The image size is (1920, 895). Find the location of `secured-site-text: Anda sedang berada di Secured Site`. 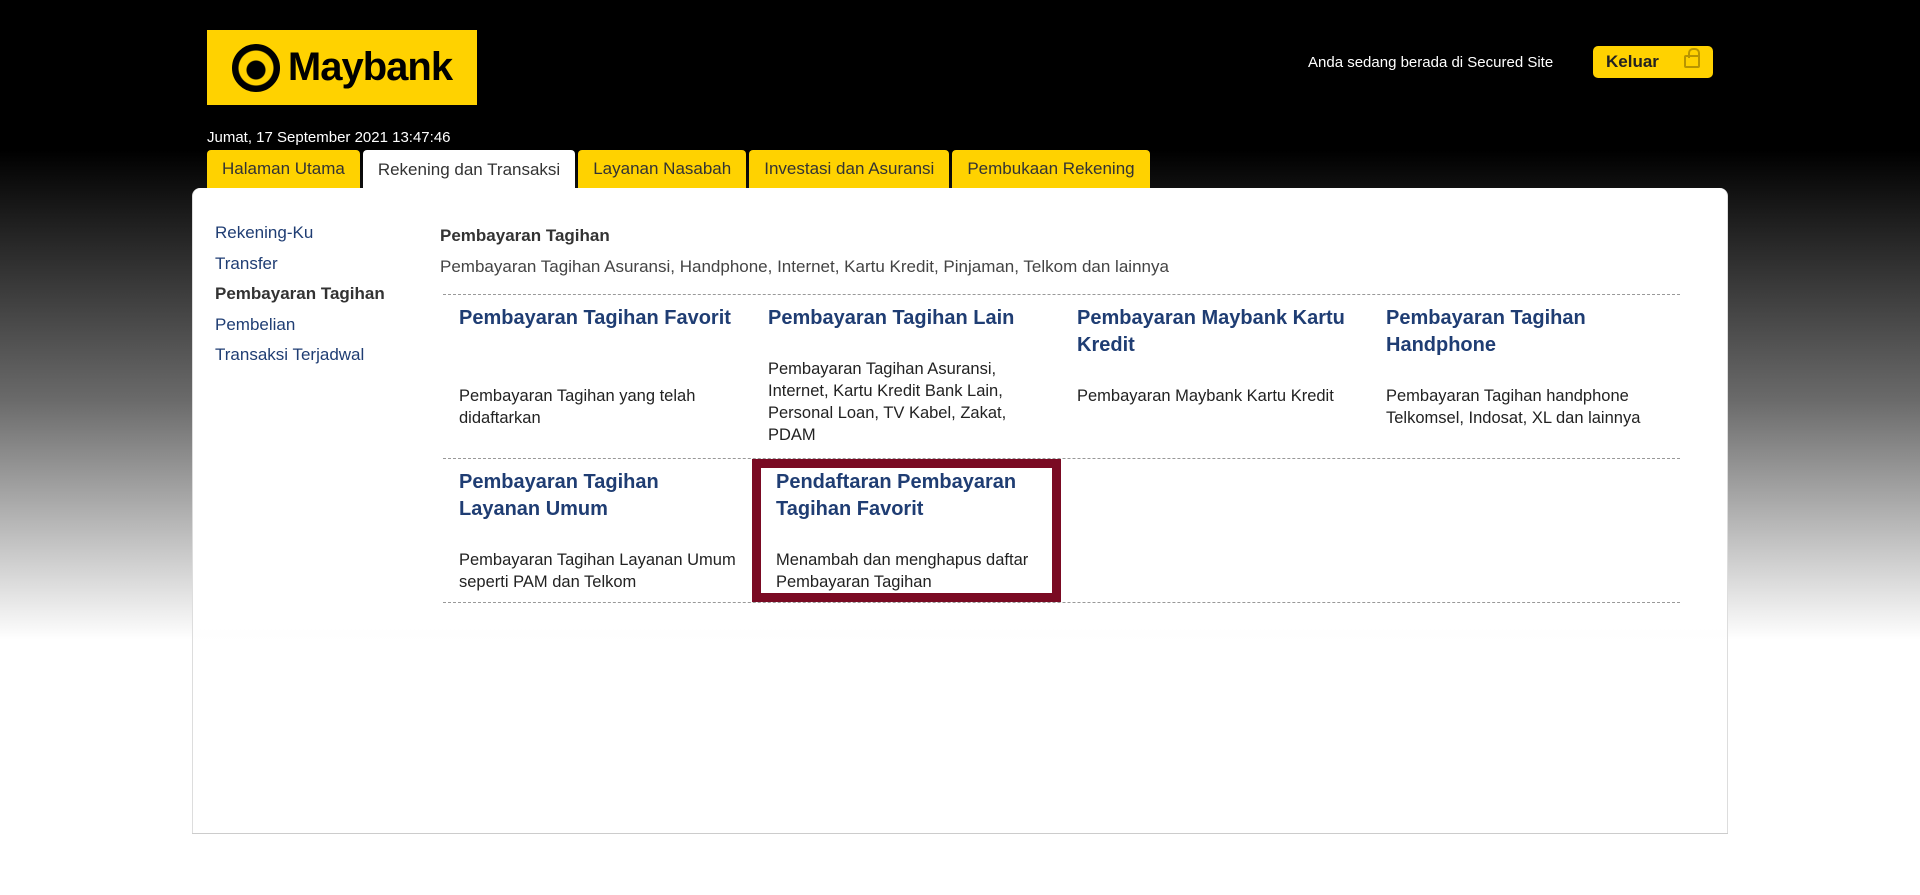

secured-site-text: Anda sedang berada di Secured Site is located at coordinates (1431, 62).